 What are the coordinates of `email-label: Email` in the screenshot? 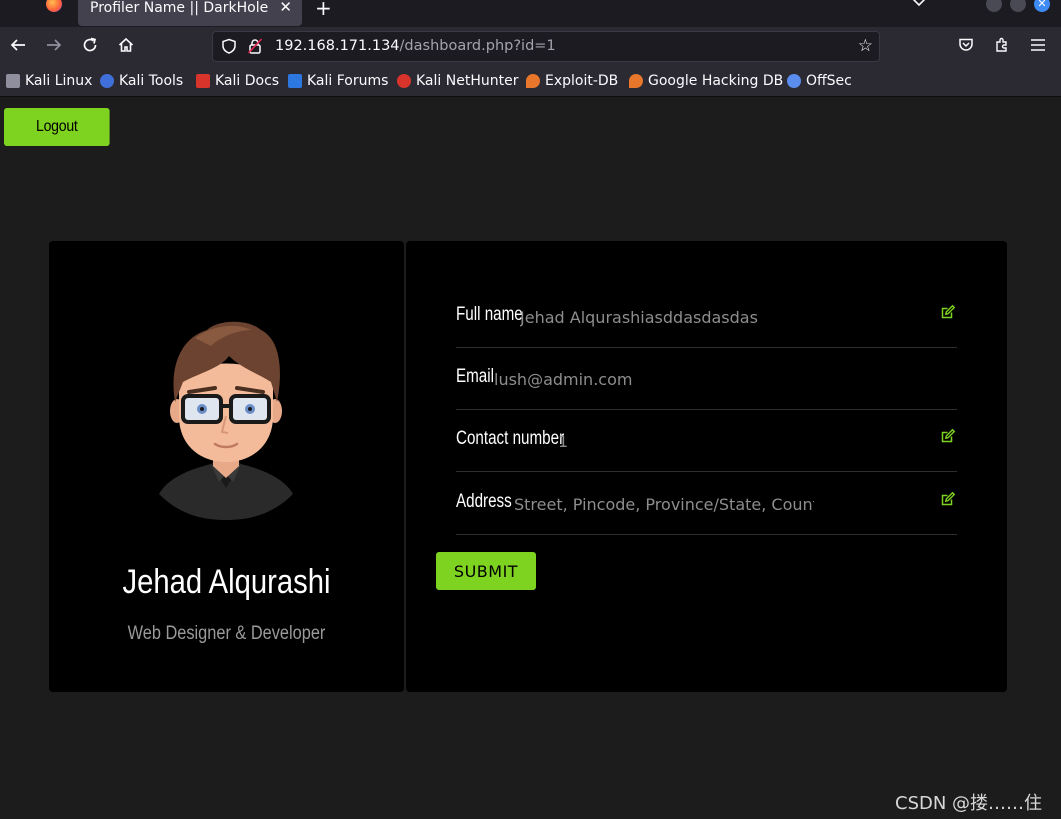 It's located at (475, 376).